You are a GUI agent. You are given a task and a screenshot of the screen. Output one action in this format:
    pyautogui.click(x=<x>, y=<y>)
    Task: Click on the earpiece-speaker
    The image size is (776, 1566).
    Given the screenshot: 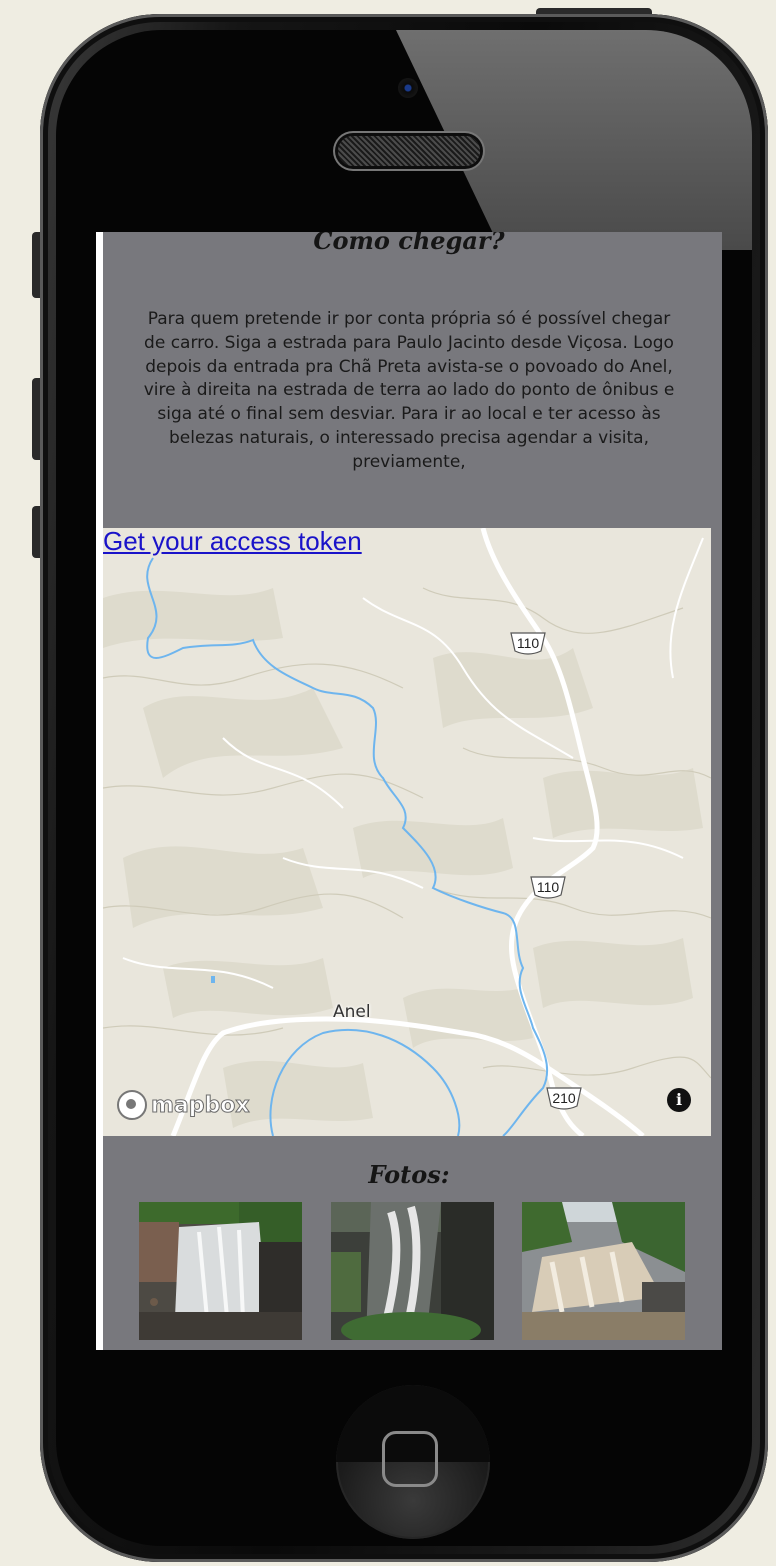 What is the action you would take?
    pyautogui.click(x=409, y=151)
    